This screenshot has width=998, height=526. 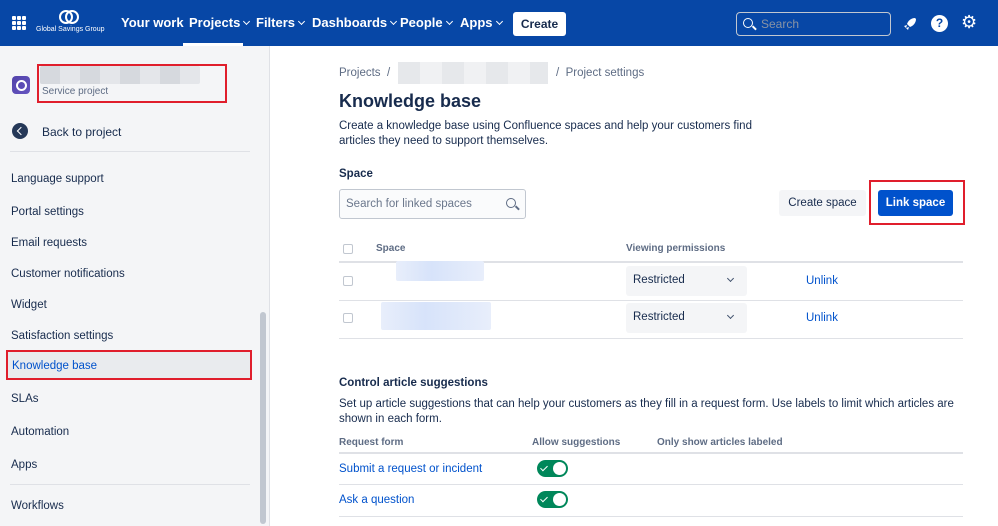 I want to click on sidebar-item-satisfaction-settings: Satisfaction settings, so click(x=62, y=336).